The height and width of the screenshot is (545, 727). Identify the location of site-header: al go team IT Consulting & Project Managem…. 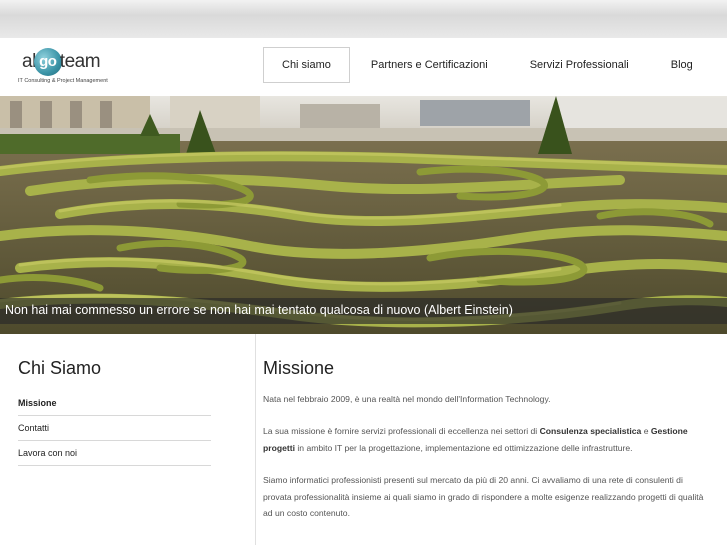
(363, 67).